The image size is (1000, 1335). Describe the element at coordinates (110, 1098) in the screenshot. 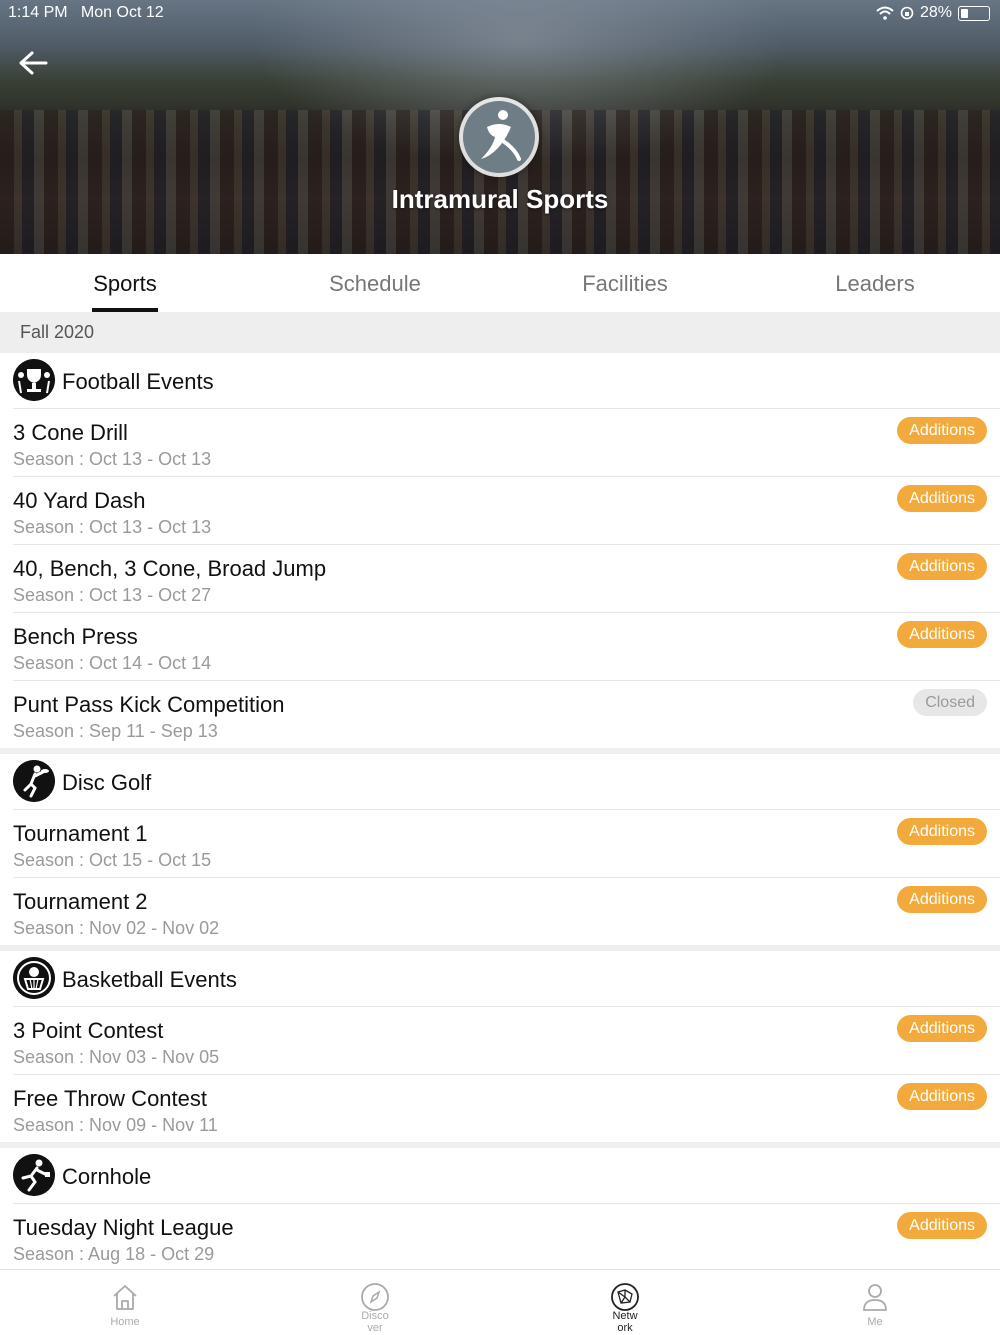

I see `event-name: Free Throw Contest` at that location.